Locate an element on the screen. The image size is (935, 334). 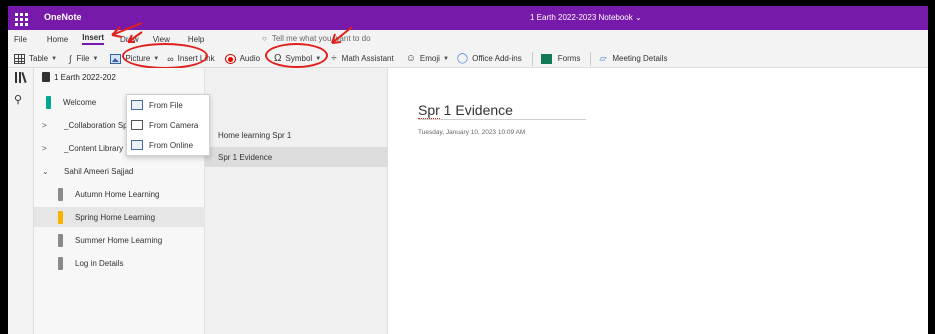
notebooks-icon is located at coordinates (21, 77).